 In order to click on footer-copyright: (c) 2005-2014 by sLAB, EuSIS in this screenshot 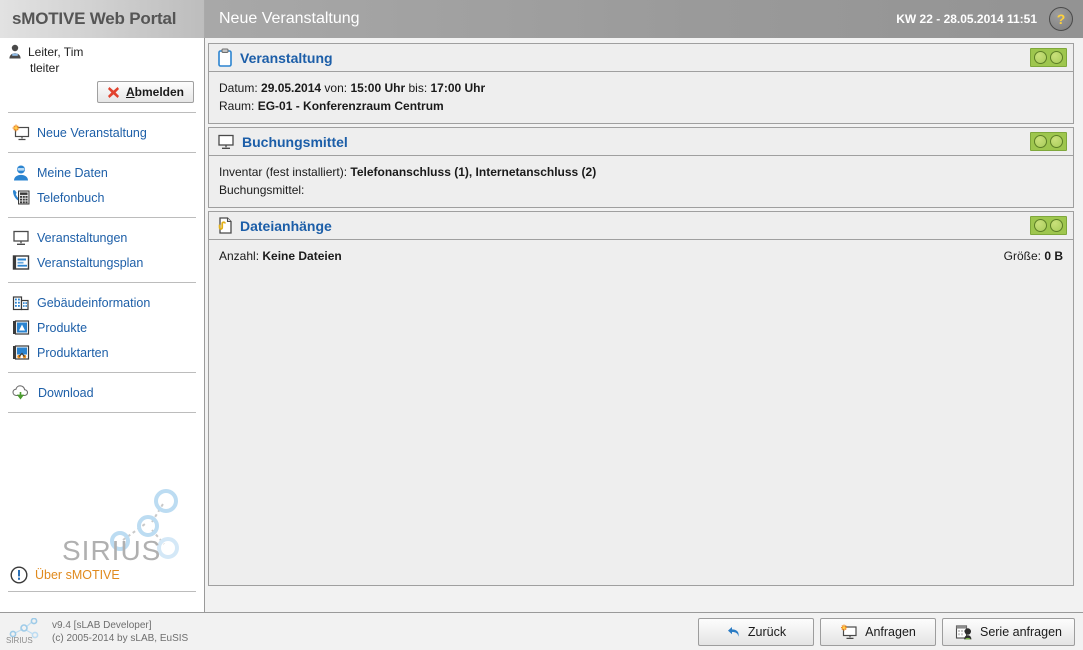, I will do `click(120, 638)`.